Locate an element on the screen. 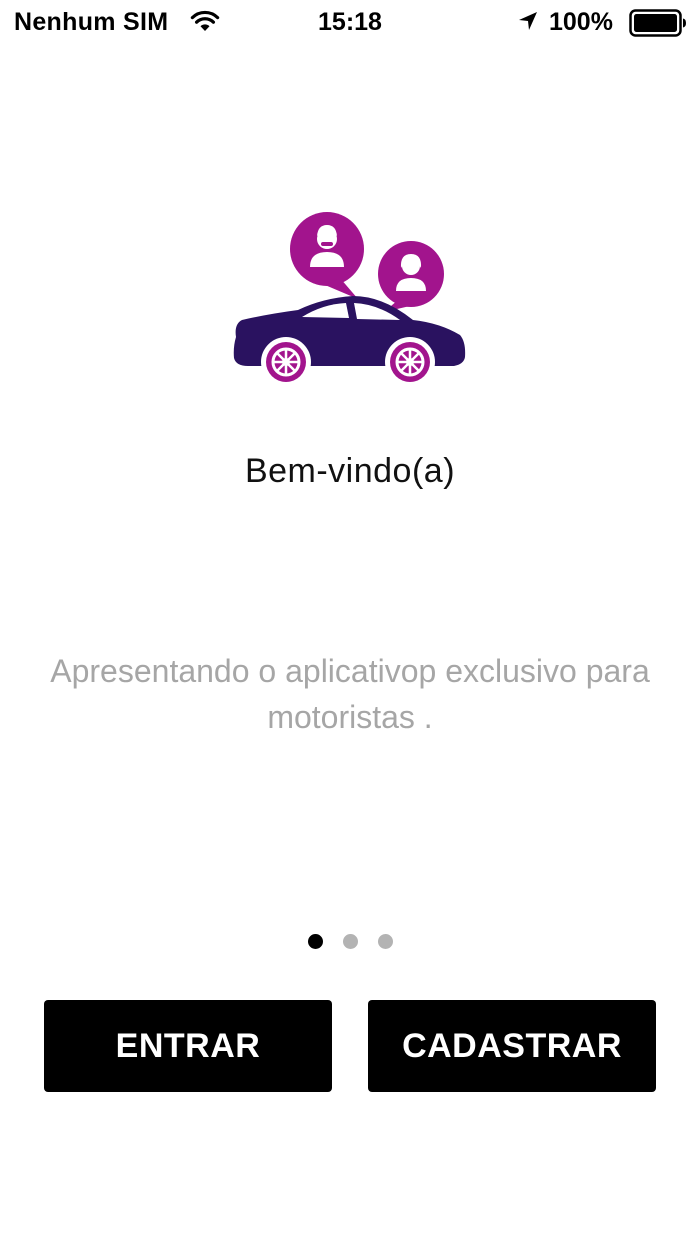  battery-icon is located at coordinates (657, 23).